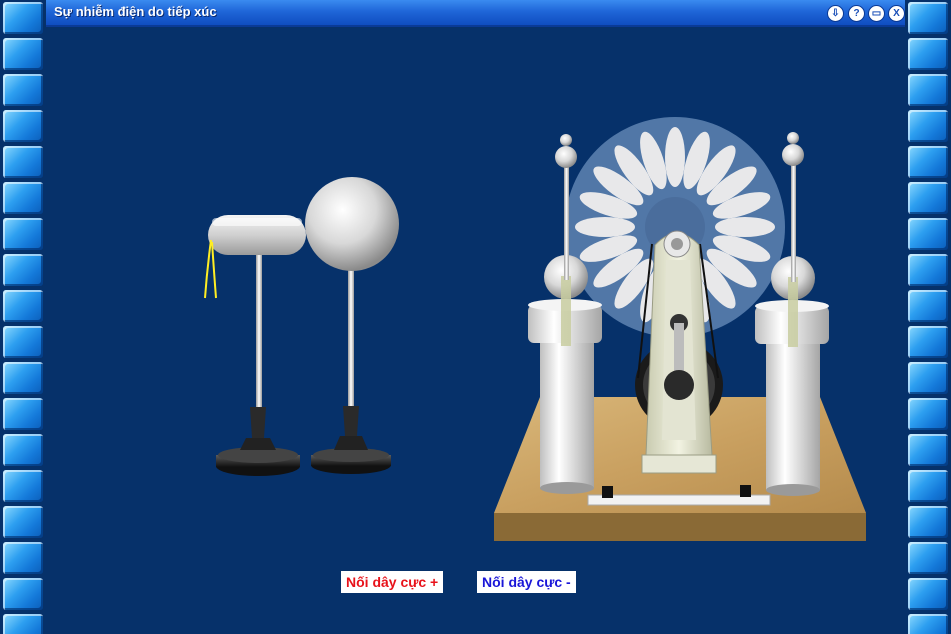 The image size is (951, 634). I want to click on connect-positive-button: Nối dây cực +, so click(392, 582).